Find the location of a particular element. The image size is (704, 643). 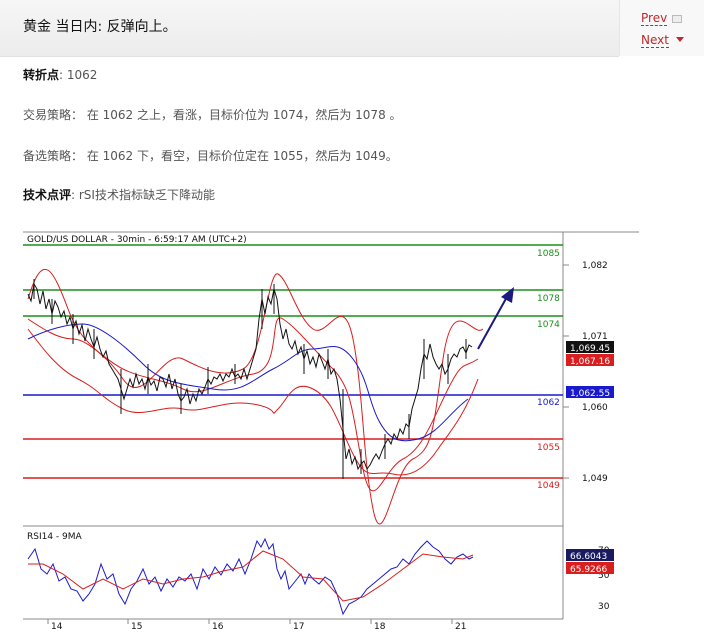

level-label-1078: 1078 is located at coordinates (548, 299).